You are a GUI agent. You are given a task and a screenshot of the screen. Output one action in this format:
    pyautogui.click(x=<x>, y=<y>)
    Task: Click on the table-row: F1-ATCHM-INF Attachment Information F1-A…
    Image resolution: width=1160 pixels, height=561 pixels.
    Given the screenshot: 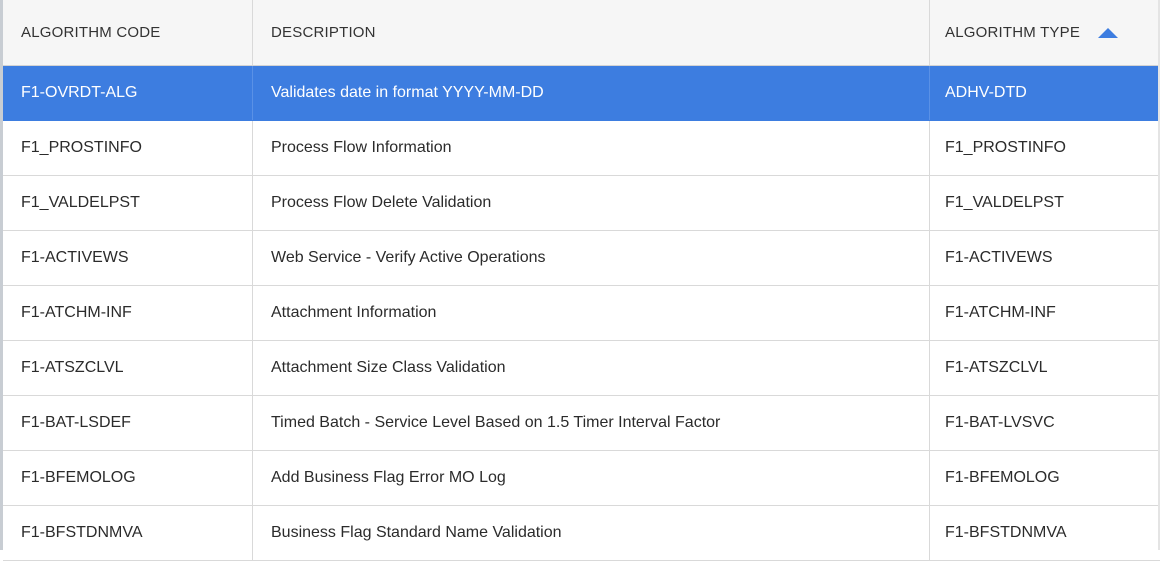 What is the action you would take?
    pyautogui.click(x=581, y=313)
    